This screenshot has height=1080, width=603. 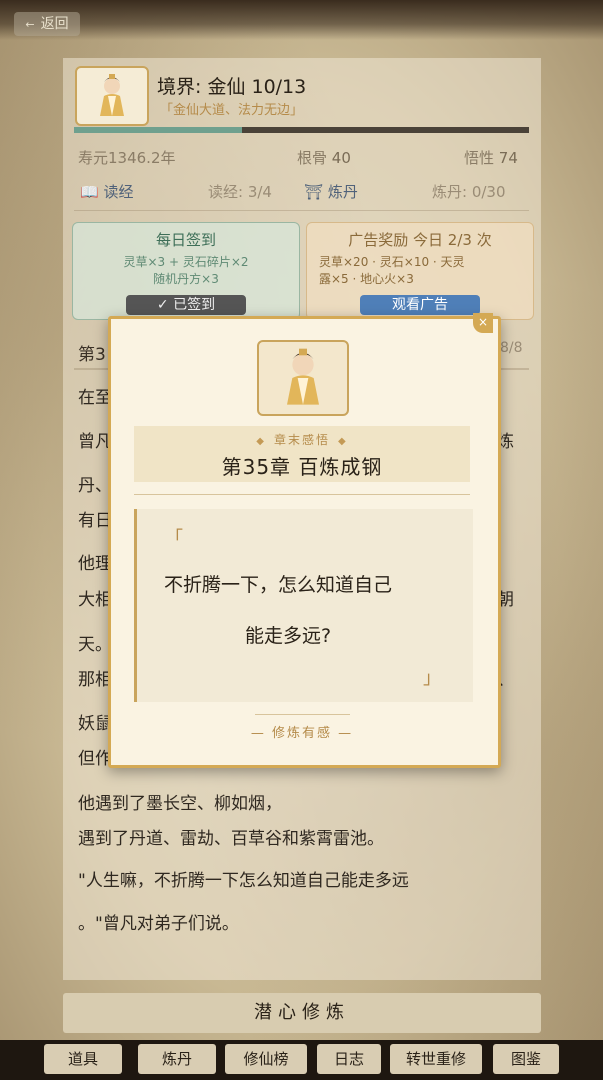 What do you see at coordinates (302, 494) in the screenshot?
I see `modal-divider` at bounding box center [302, 494].